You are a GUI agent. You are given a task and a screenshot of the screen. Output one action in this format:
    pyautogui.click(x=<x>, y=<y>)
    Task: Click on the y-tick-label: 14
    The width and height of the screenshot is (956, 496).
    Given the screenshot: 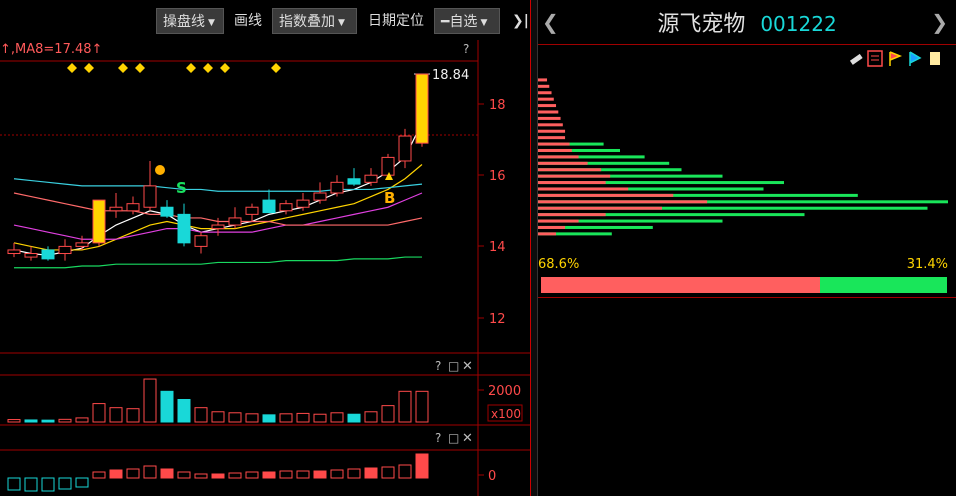 What is the action you would take?
    pyautogui.click(x=497, y=247)
    